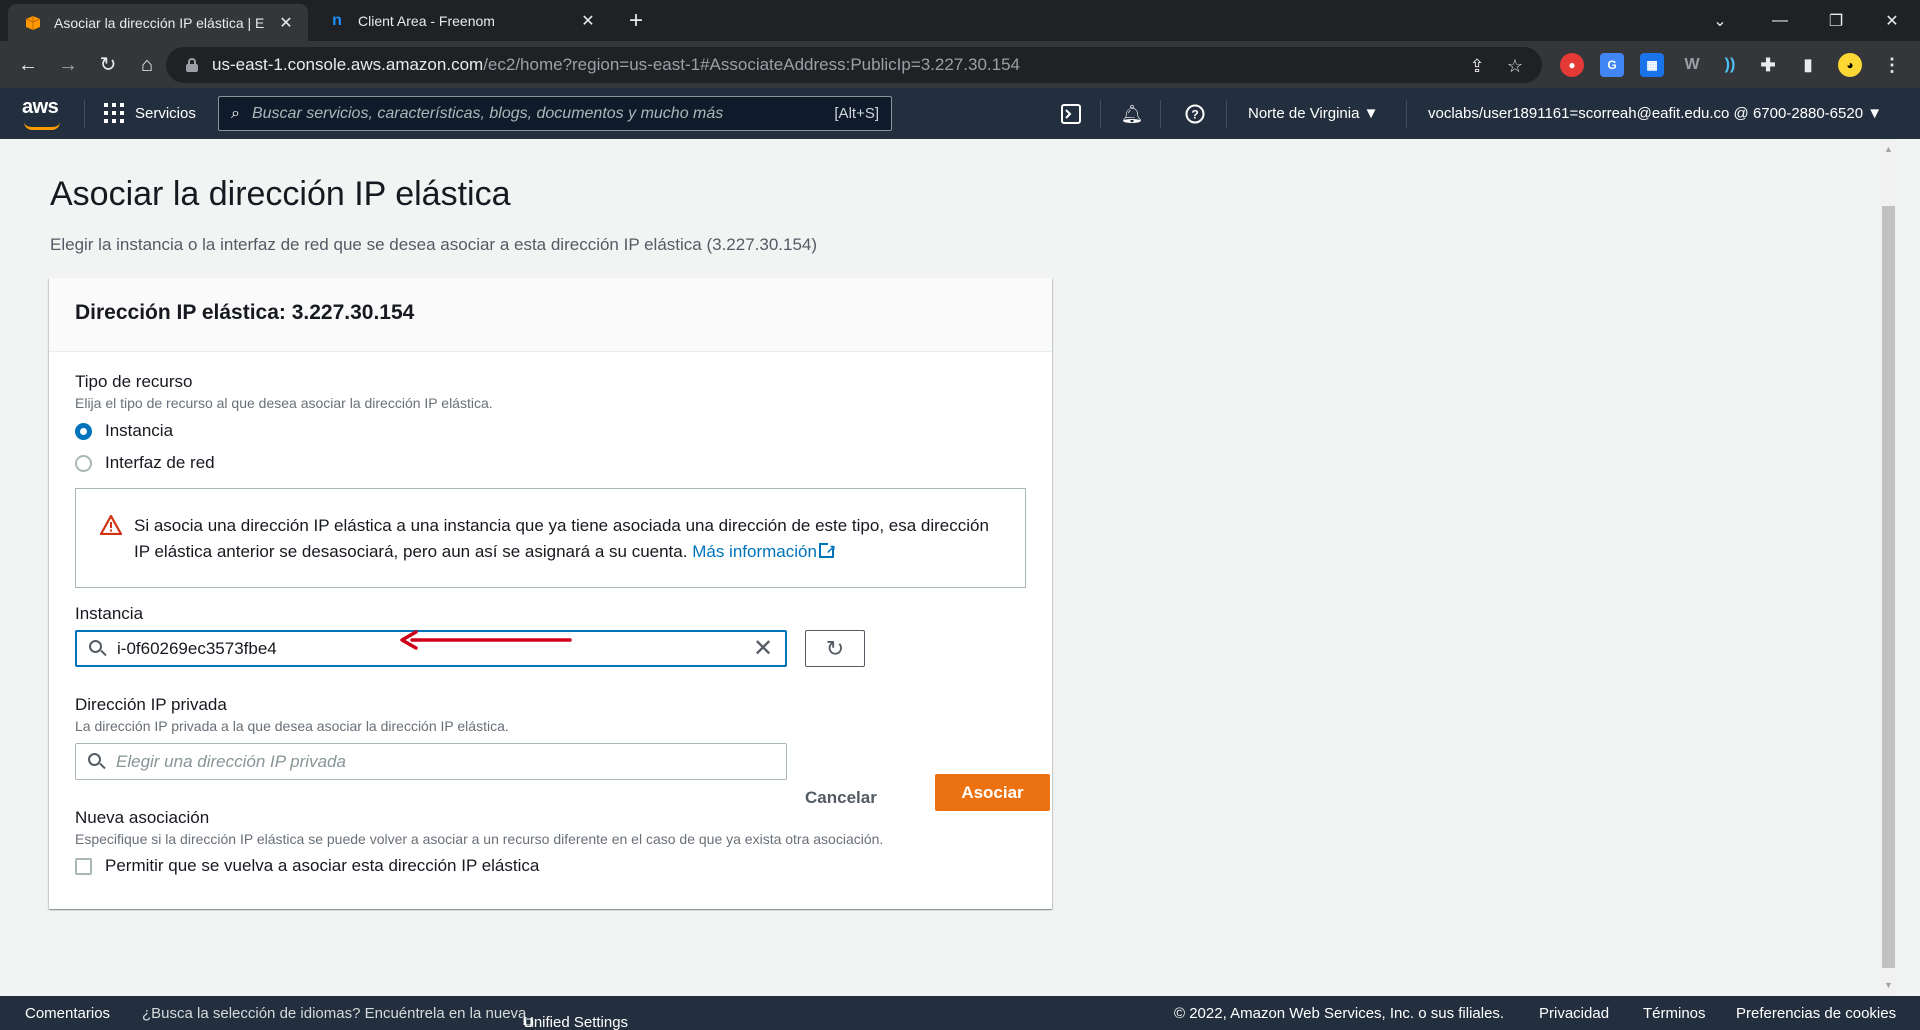 This screenshot has width=1920, height=1030. What do you see at coordinates (763, 648) in the screenshot?
I see `clear-icon: ✕` at bounding box center [763, 648].